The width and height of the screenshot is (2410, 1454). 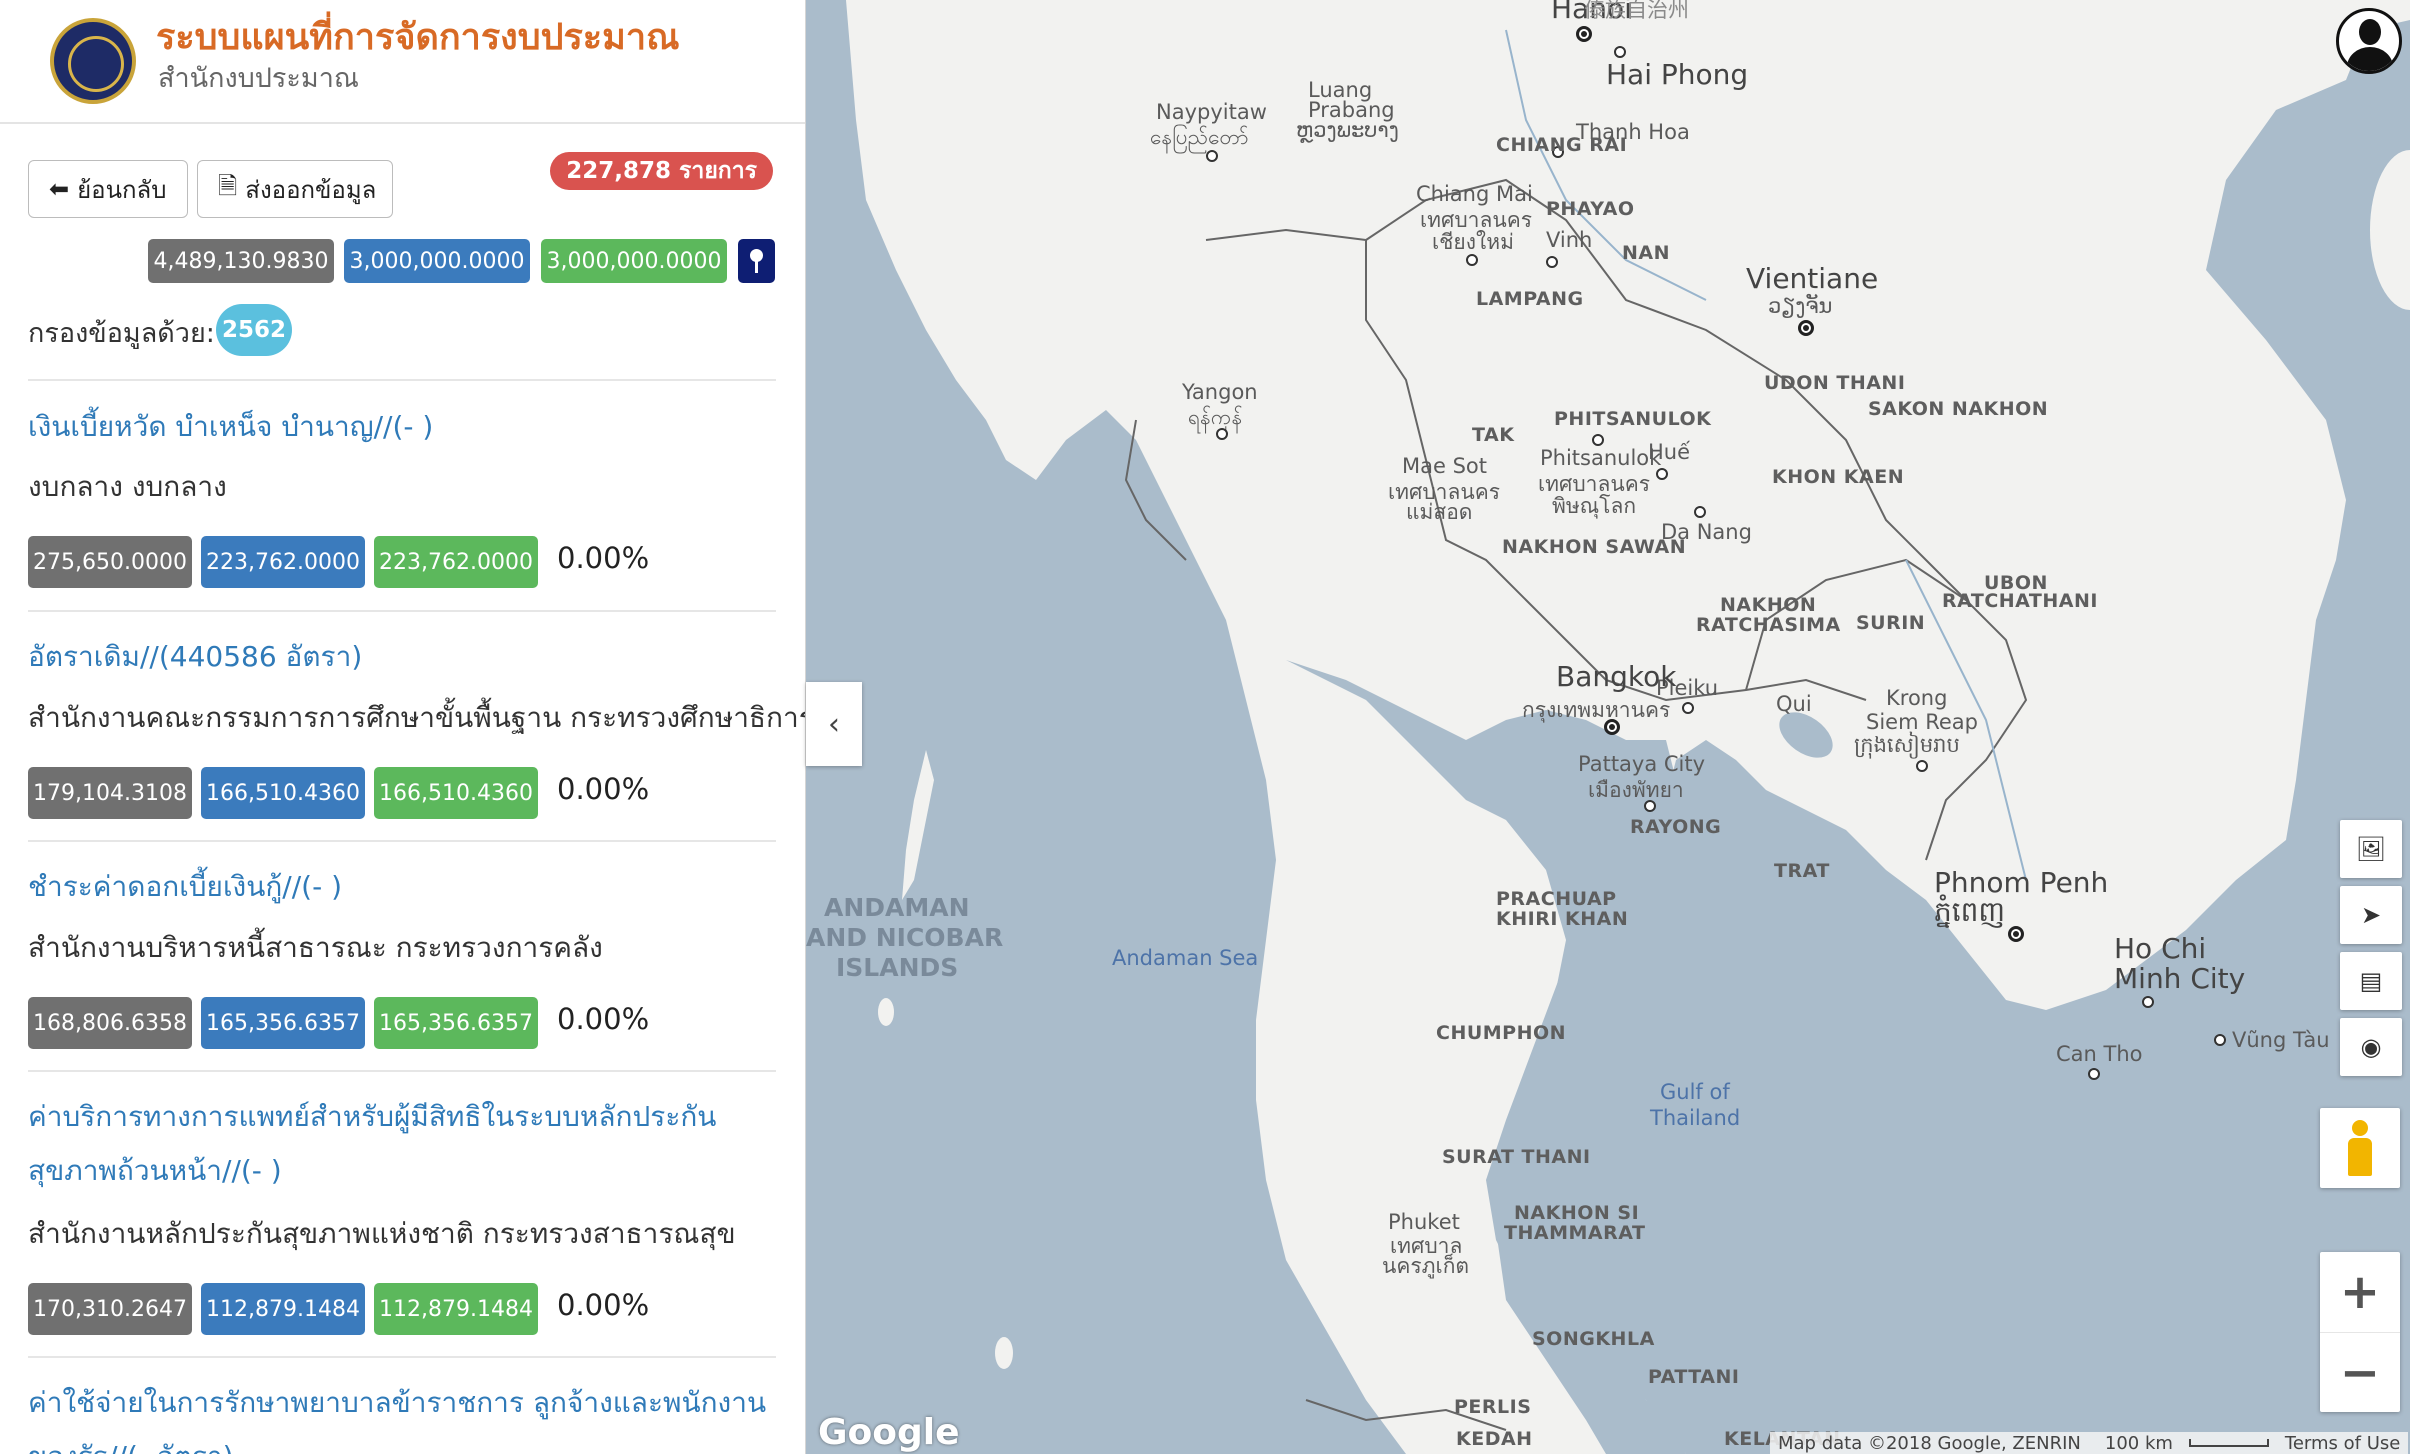 What do you see at coordinates (403, 657) in the screenshot?
I see `item-title-link: อัตราเดิม//(440586 อัตรา)` at bounding box center [403, 657].